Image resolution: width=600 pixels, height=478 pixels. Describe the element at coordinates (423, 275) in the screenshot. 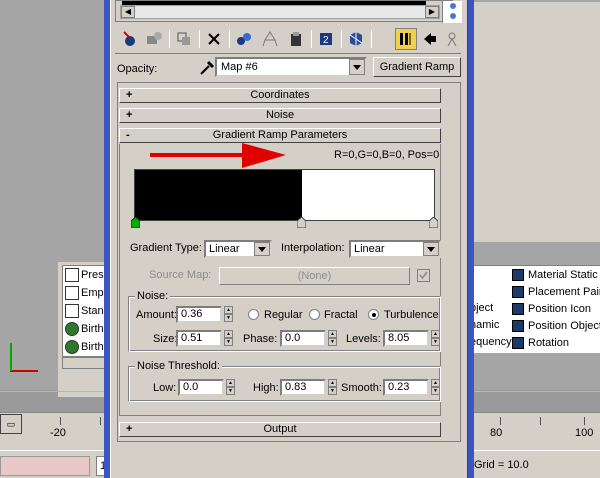

I see `source-map-checkbox` at that location.